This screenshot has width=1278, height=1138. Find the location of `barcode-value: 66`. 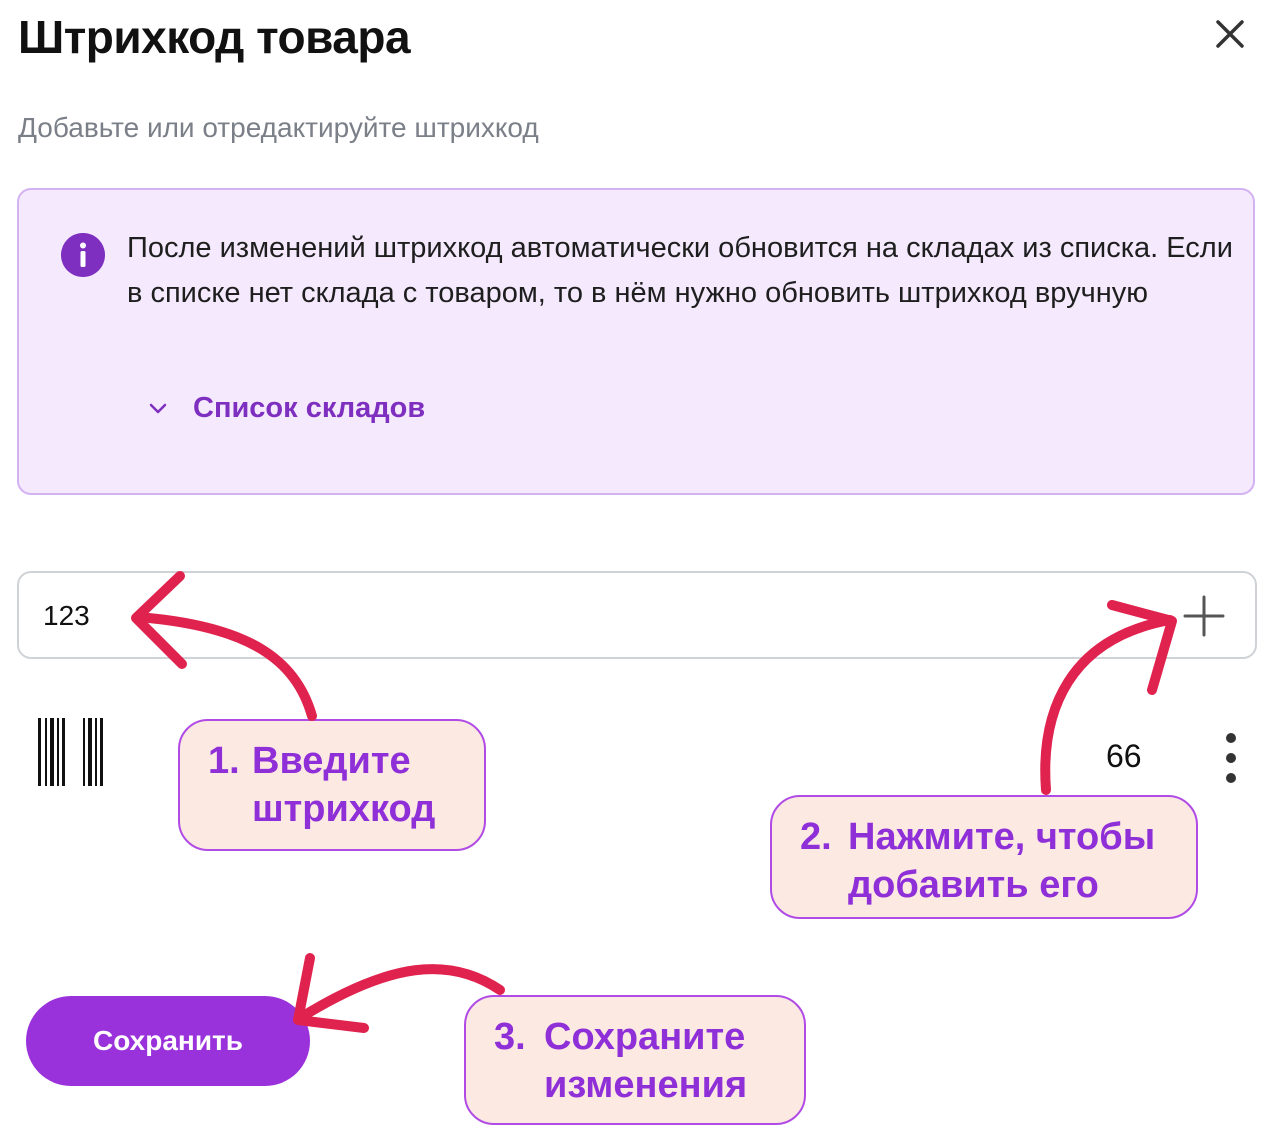

barcode-value: 66 is located at coordinates (1124, 756).